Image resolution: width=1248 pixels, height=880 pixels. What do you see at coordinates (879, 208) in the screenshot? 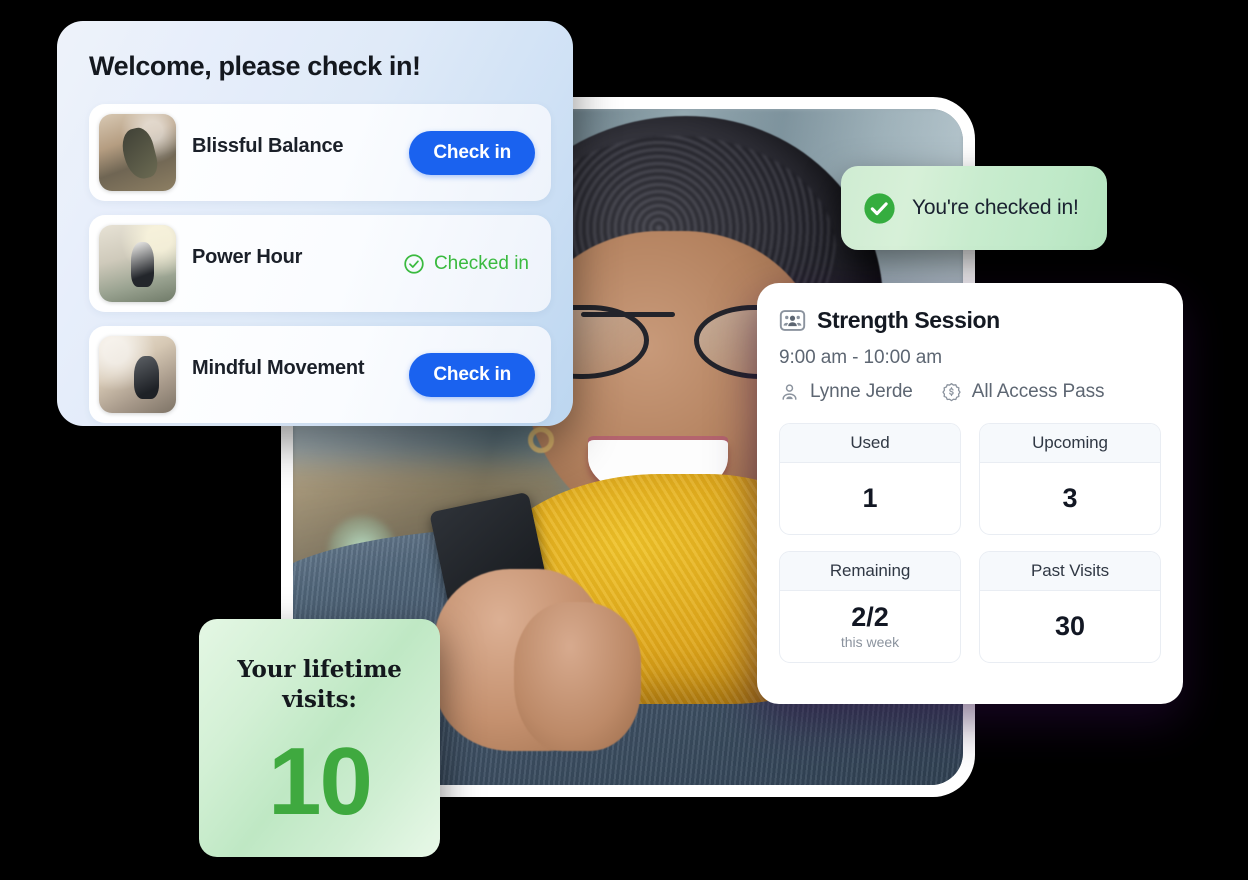
I see `check-circle-filled-icon` at bounding box center [879, 208].